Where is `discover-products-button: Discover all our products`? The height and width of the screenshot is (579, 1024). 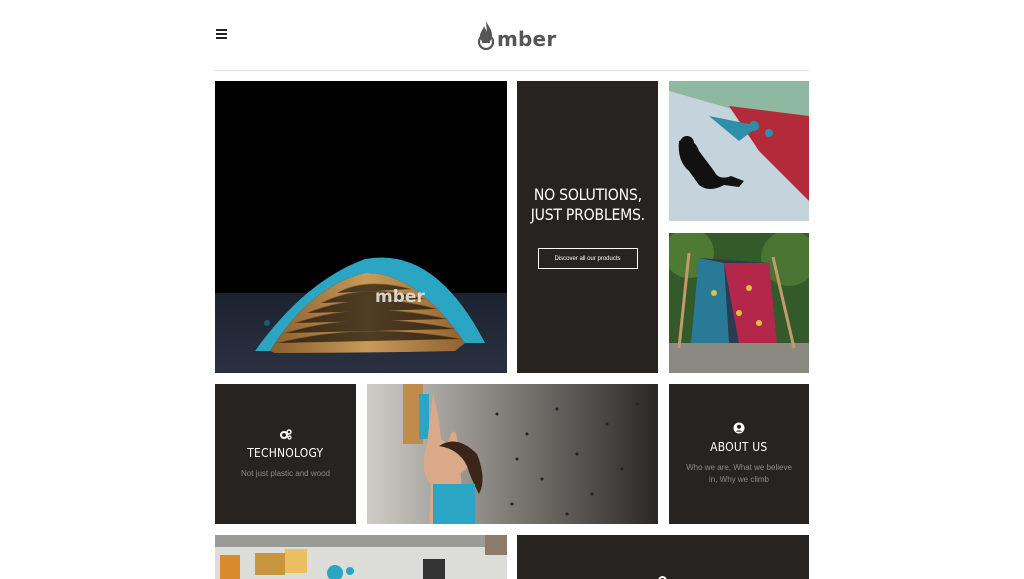 discover-products-button: Discover all our products is located at coordinates (587, 258).